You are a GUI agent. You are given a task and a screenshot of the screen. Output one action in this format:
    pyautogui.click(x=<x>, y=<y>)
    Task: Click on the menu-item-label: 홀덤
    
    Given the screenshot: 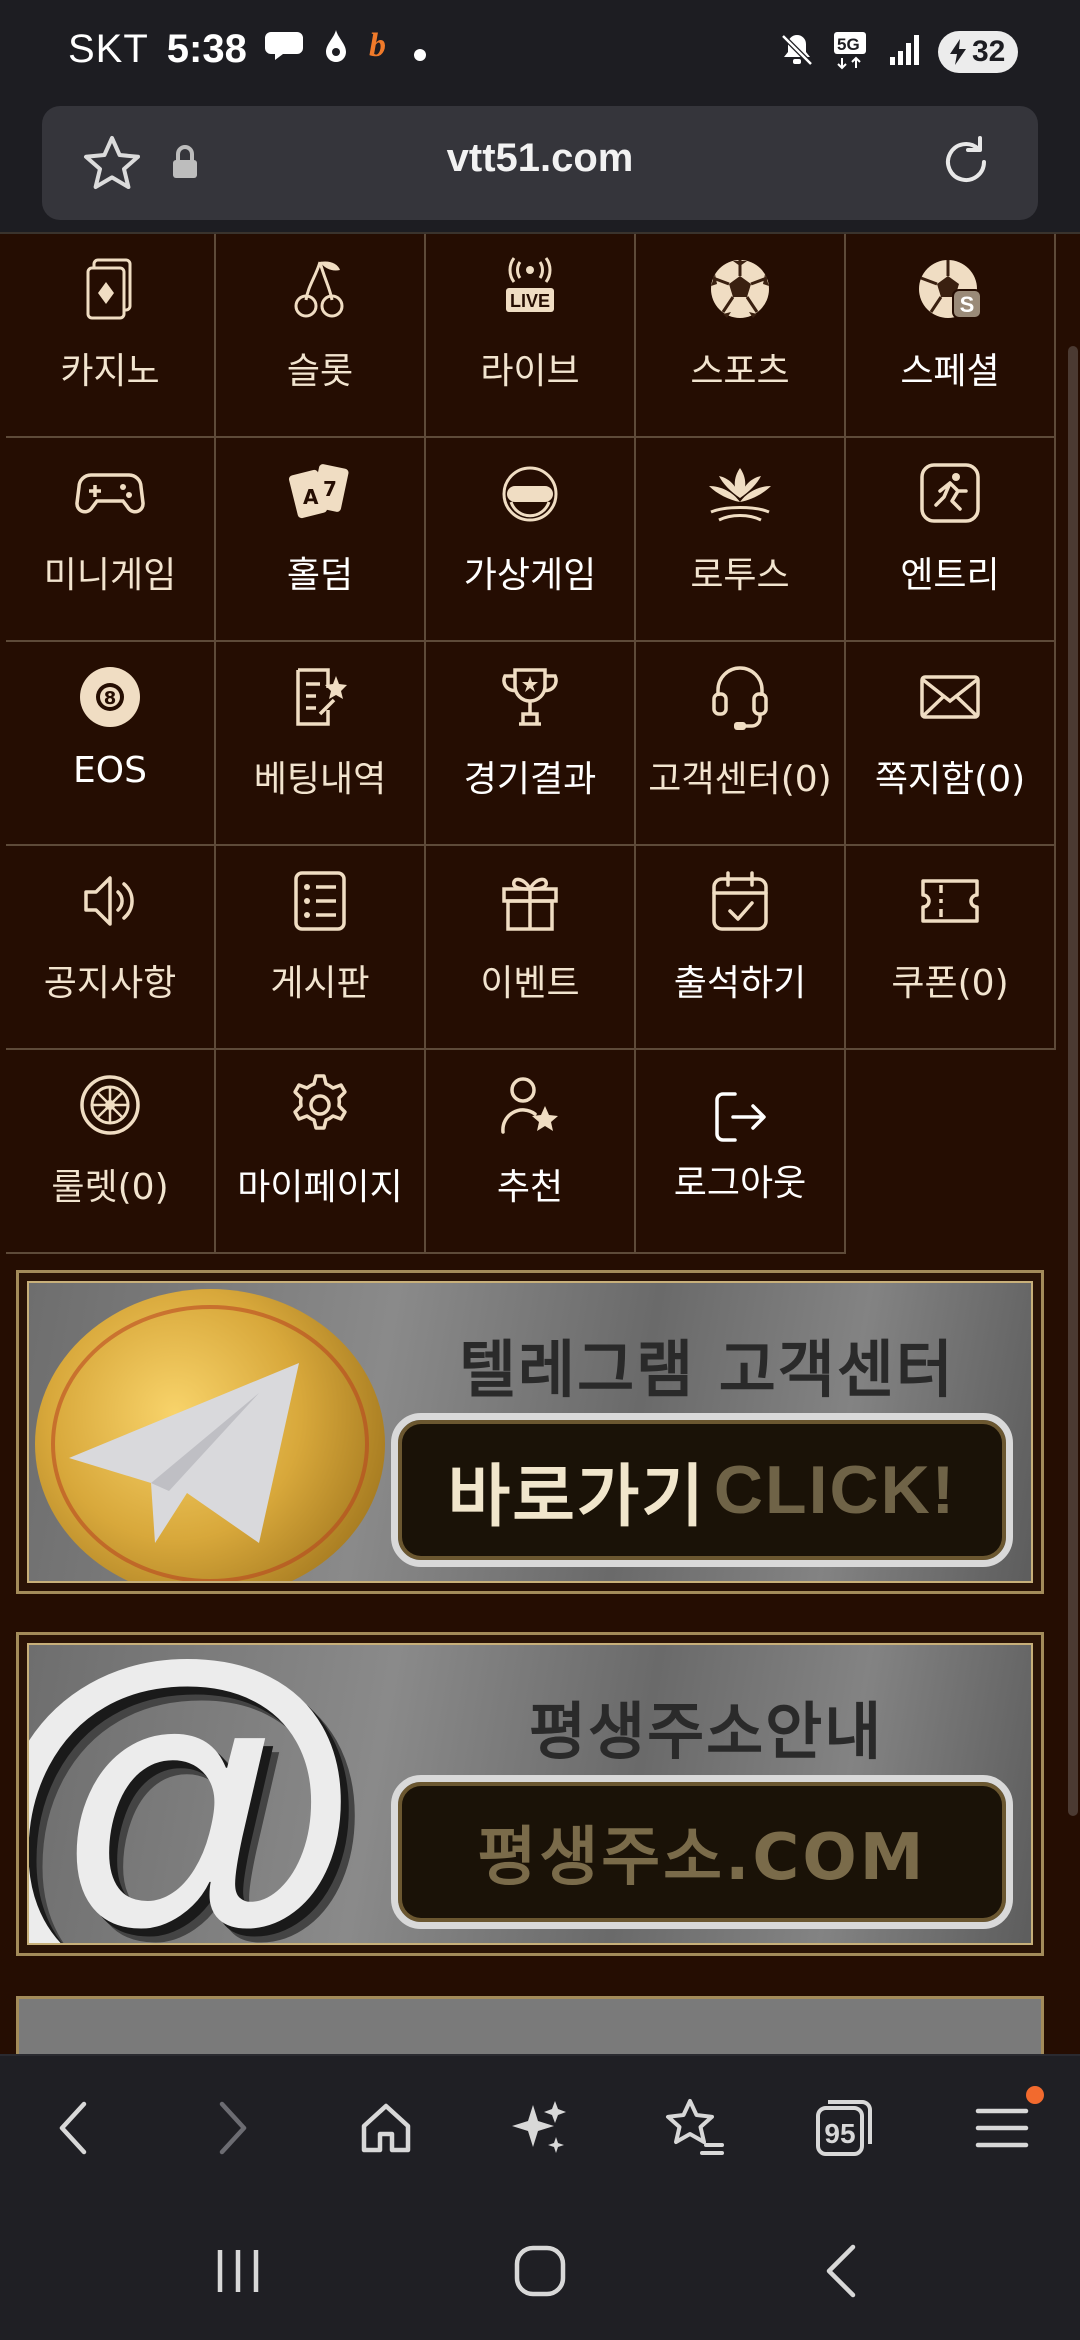 What is the action you would take?
    pyautogui.click(x=320, y=575)
    